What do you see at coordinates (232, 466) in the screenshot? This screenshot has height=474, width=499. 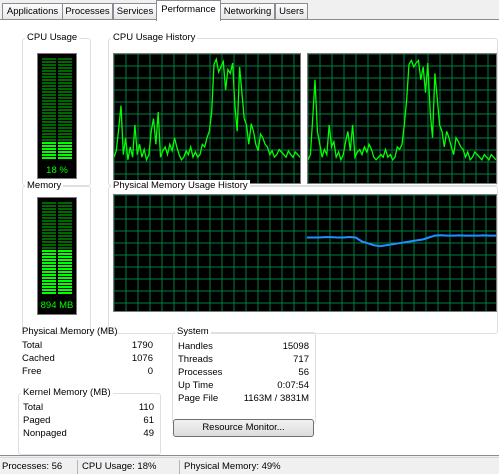 I see `status-physical-memory: Physical Memory: 49%` at bounding box center [232, 466].